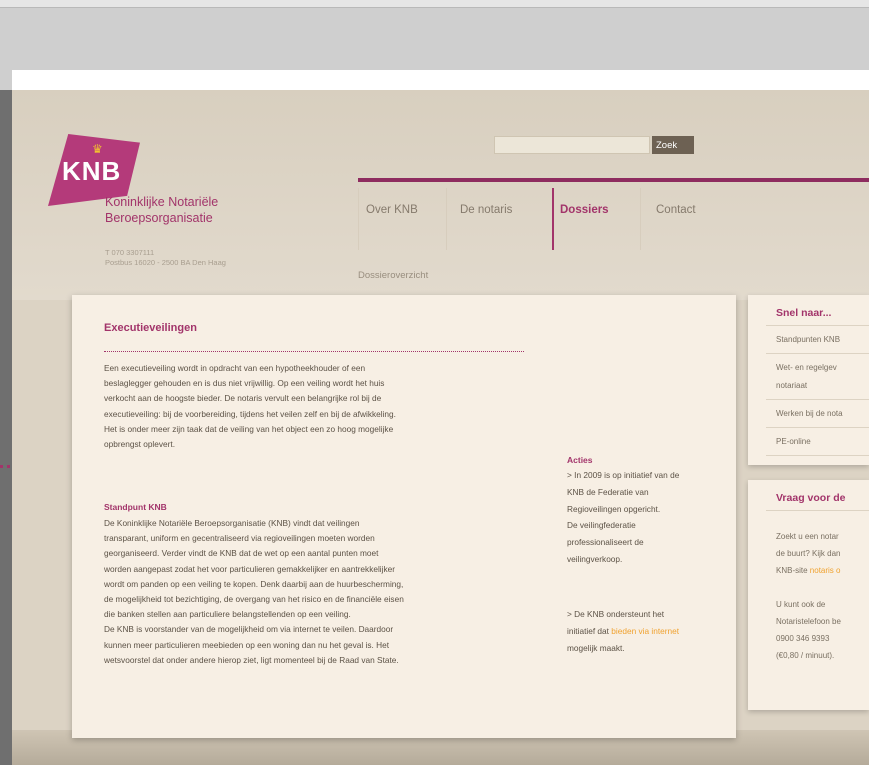  I want to click on text-line: (€0,80 / minuut)., so click(805, 655).